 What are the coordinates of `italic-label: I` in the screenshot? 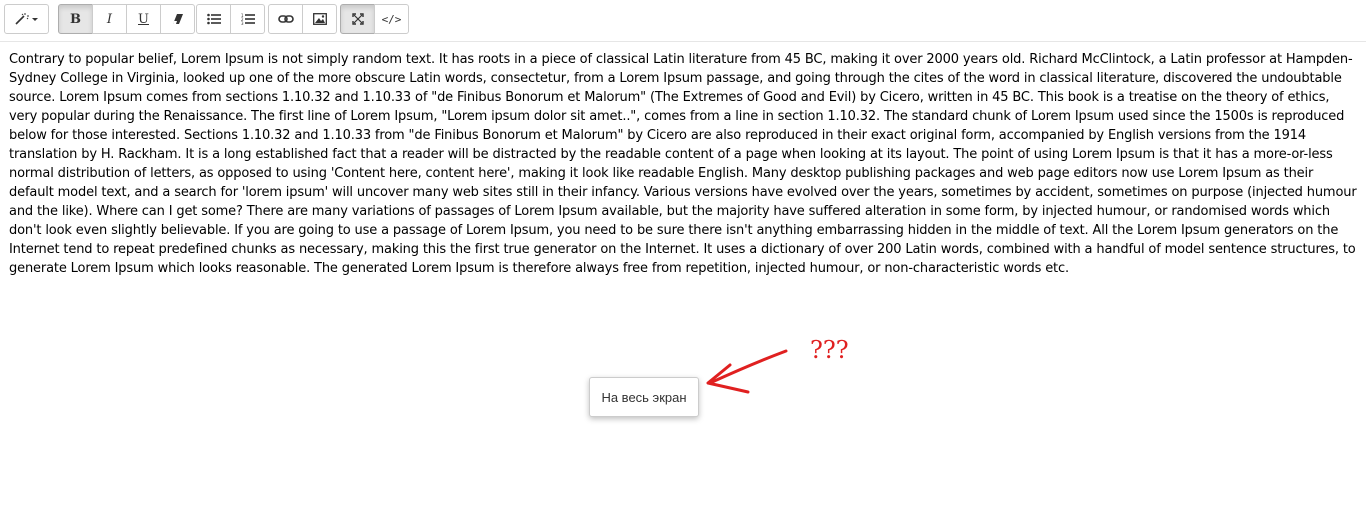 It's located at (109, 19).